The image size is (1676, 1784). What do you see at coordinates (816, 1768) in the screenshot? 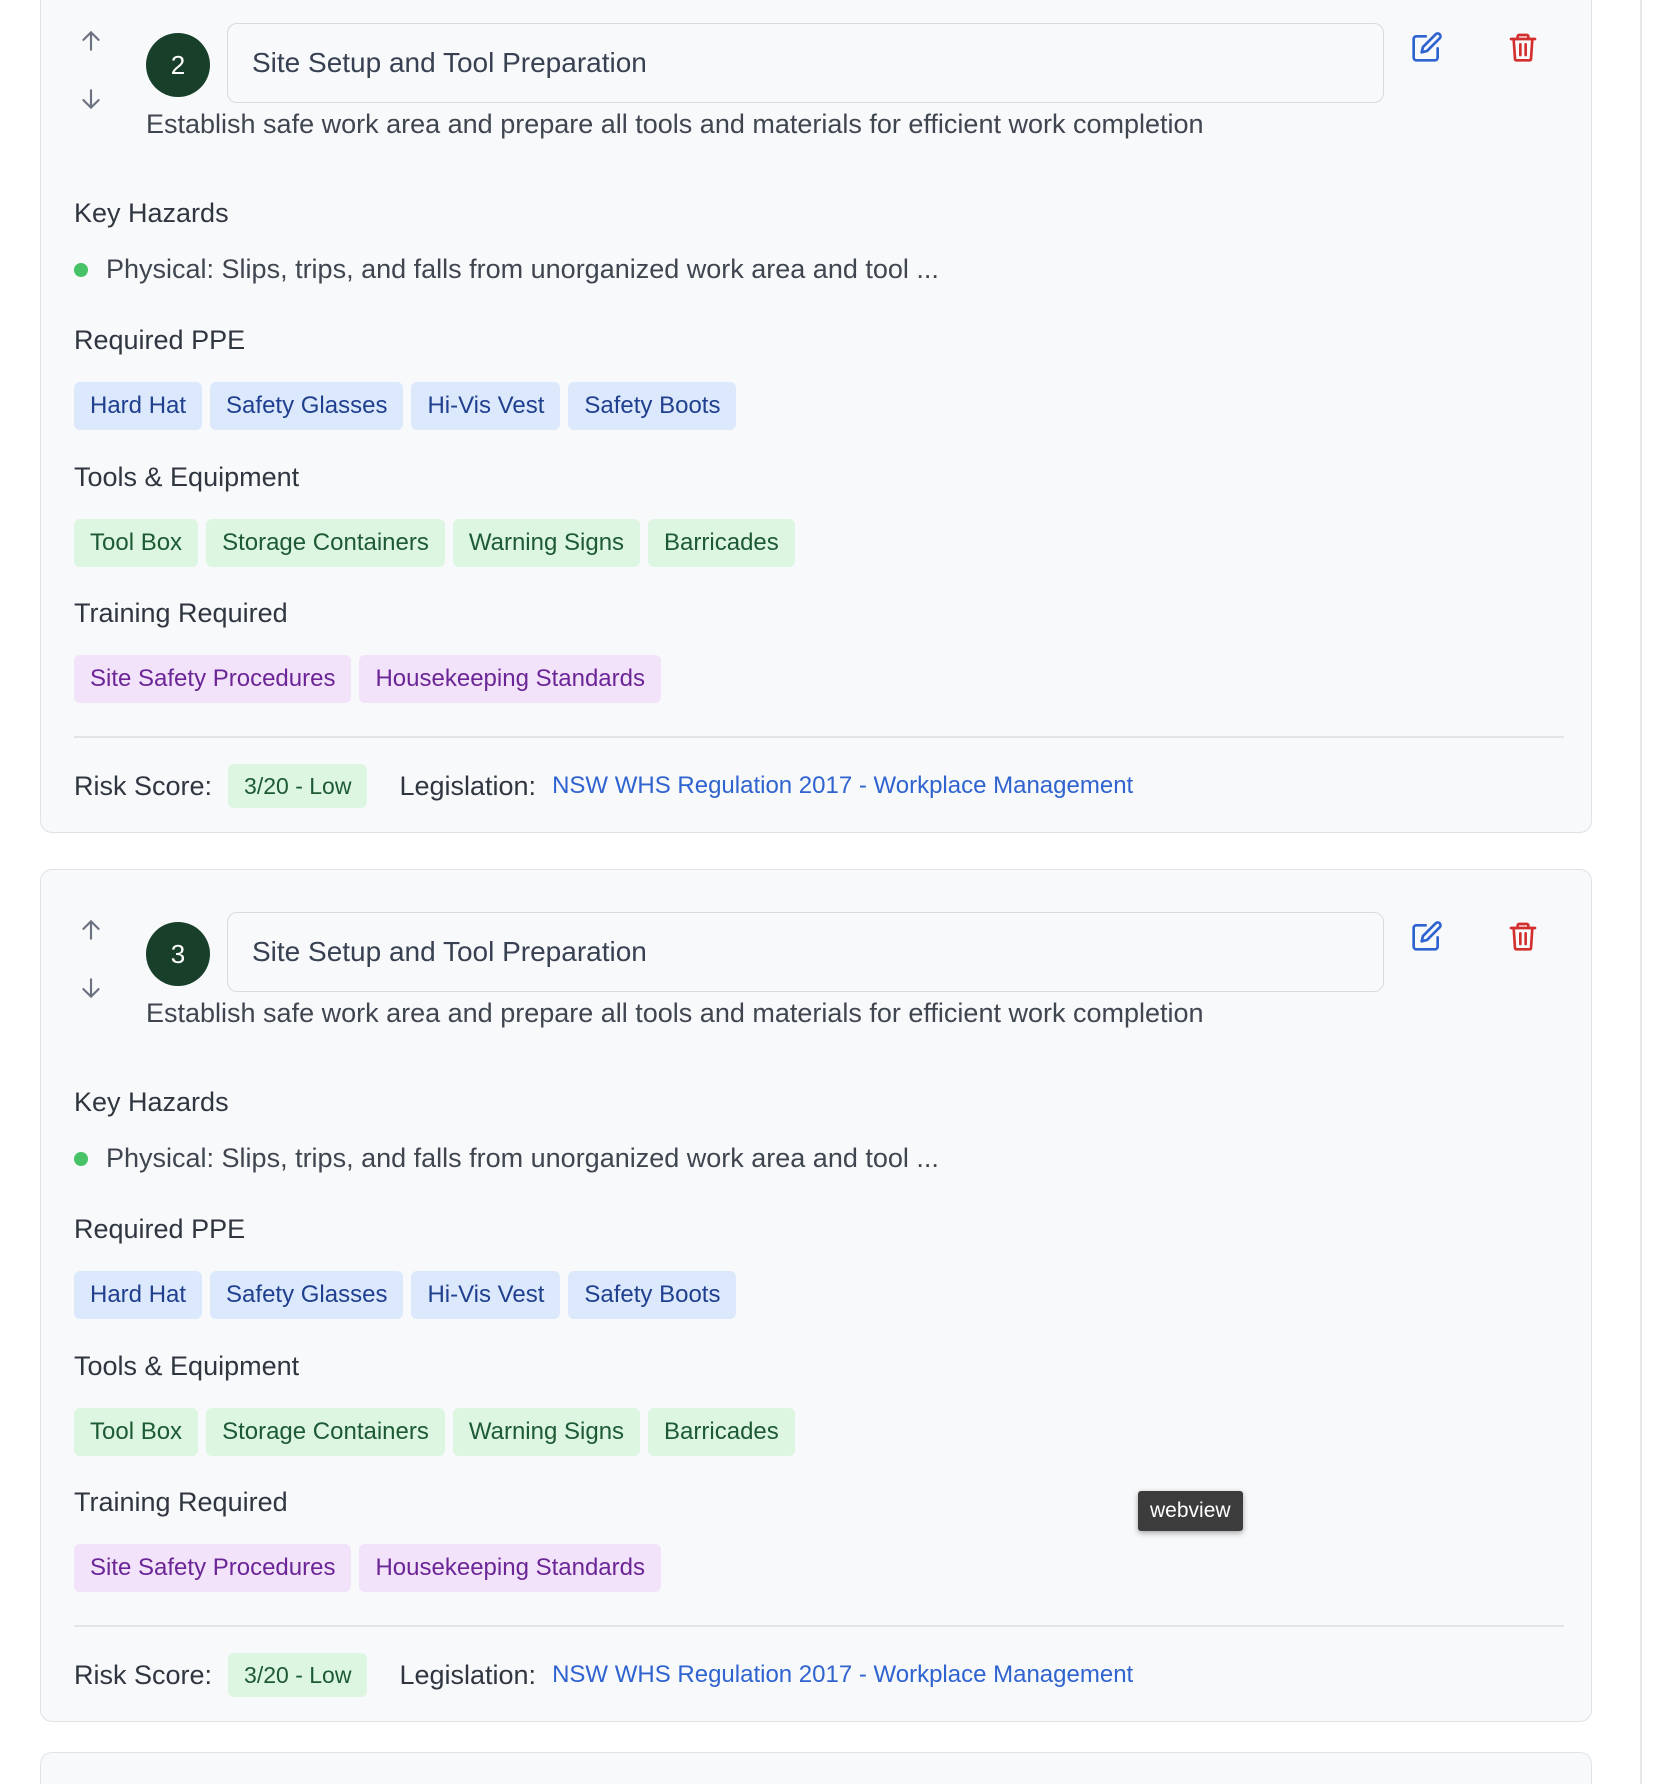
I see `step-card-next` at bounding box center [816, 1768].